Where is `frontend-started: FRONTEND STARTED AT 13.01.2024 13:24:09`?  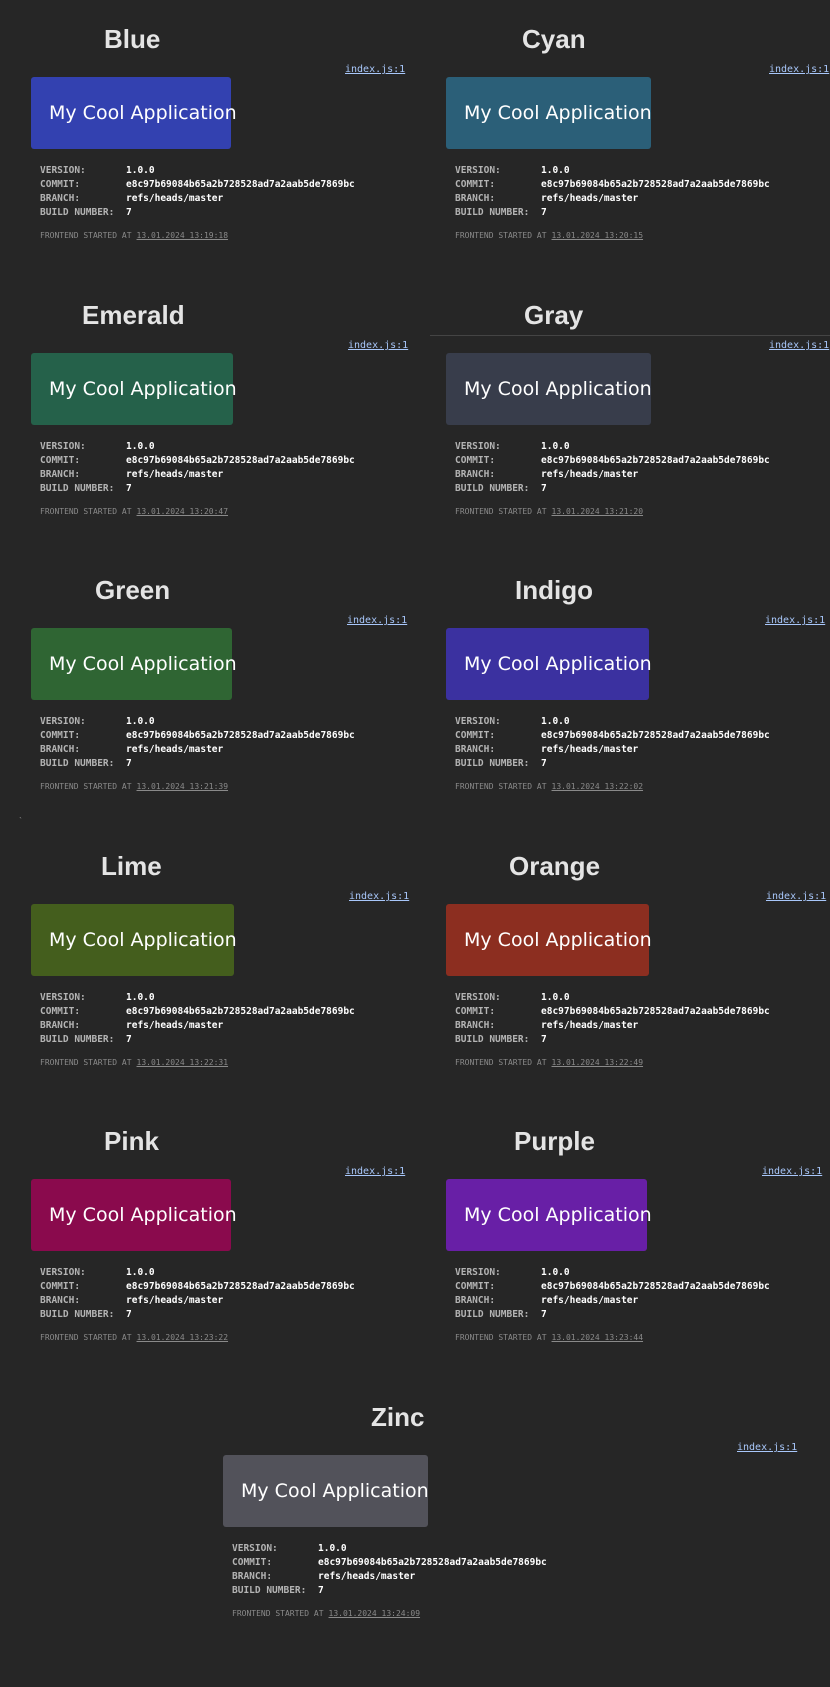
frontend-started: FRONTEND STARTED AT 13.01.2024 13:24:09 is located at coordinates (389, 1613).